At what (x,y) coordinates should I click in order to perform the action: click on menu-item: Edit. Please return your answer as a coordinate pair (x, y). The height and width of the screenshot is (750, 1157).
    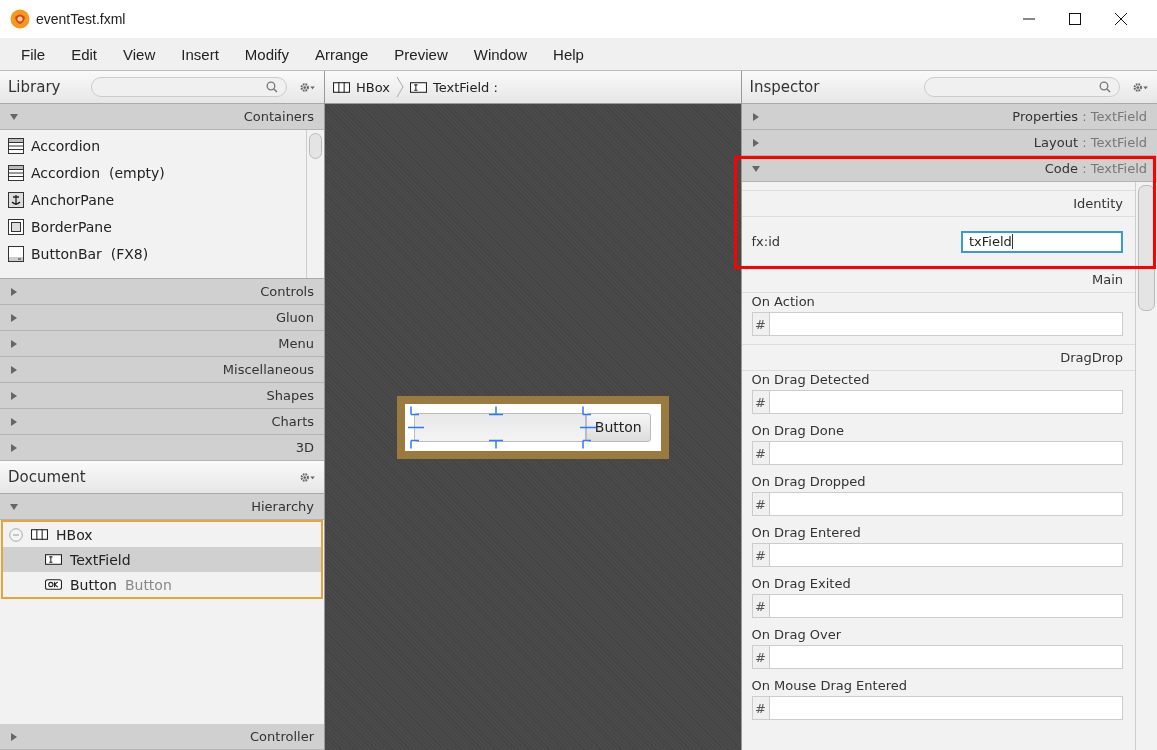
    Looking at the image, I should click on (84, 54).